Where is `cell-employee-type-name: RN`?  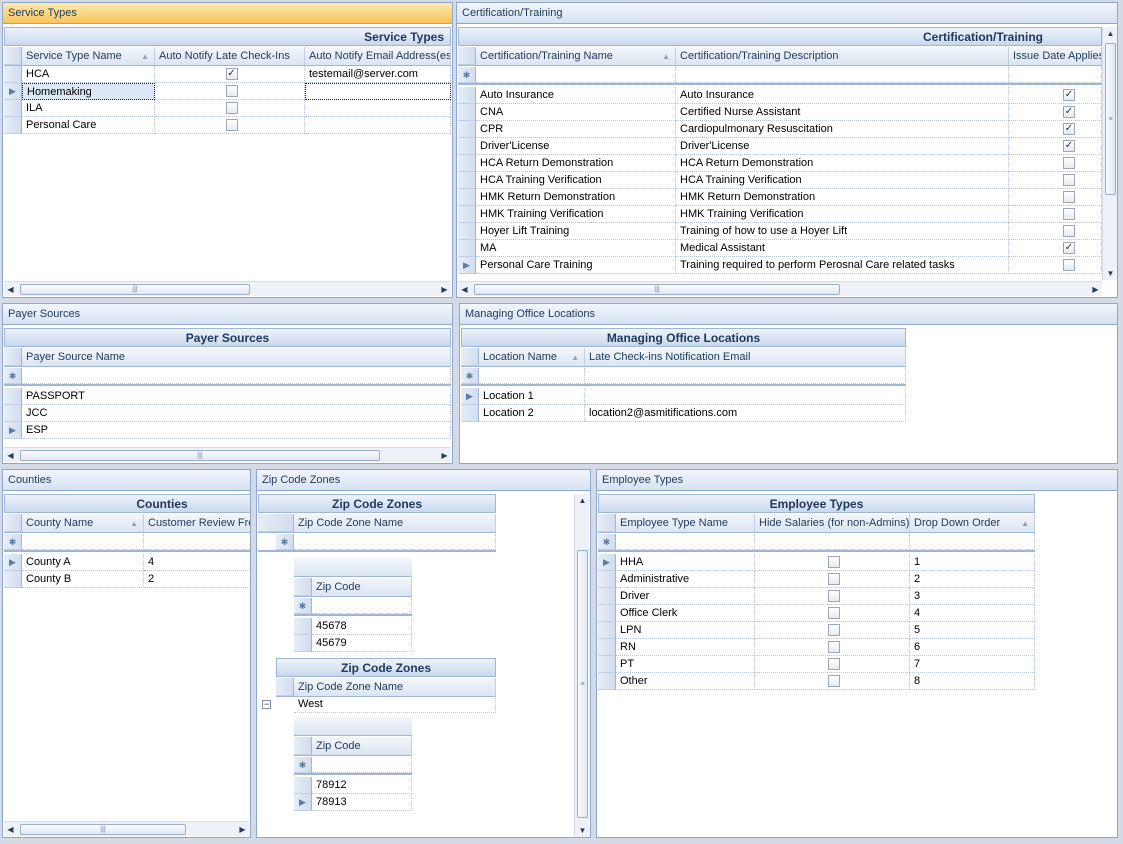
cell-employee-type-name: RN is located at coordinates (685, 647).